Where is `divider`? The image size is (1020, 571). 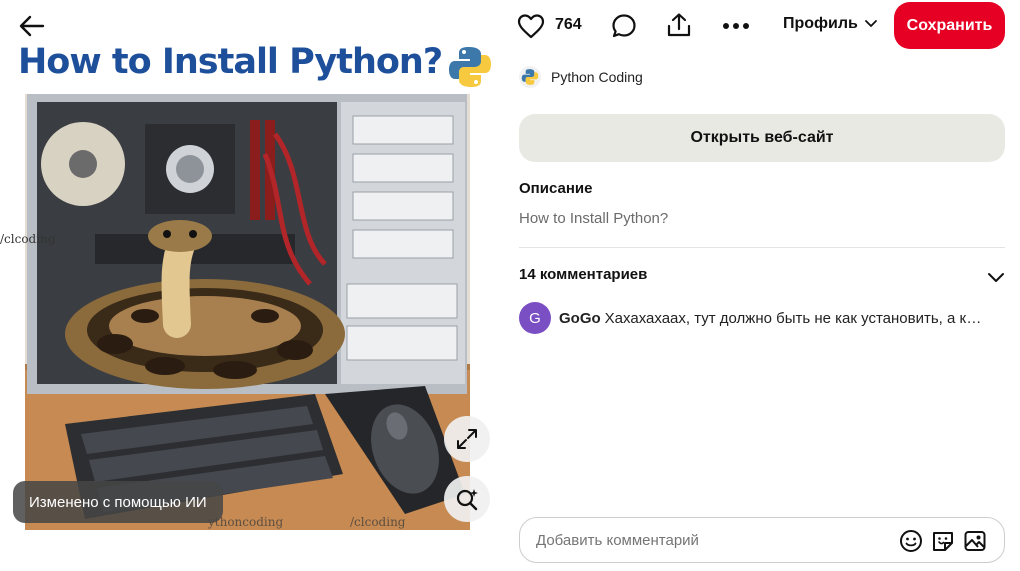 divider is located at coordinates (762, 247).